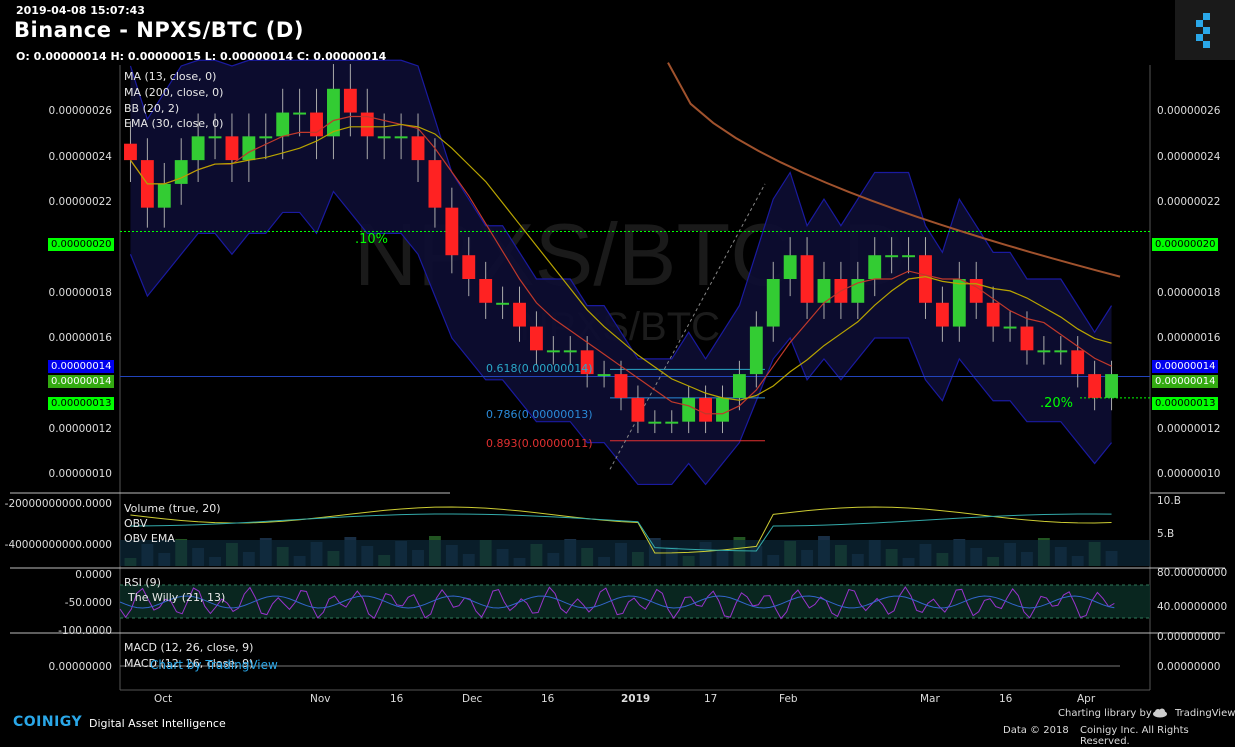 This screenshot has width=1235, height=747. What do you see at coordinates (93, 575) in the screenshot?
I see `rsi-tick-left: 0.0000` at bounding box center [93, 575].